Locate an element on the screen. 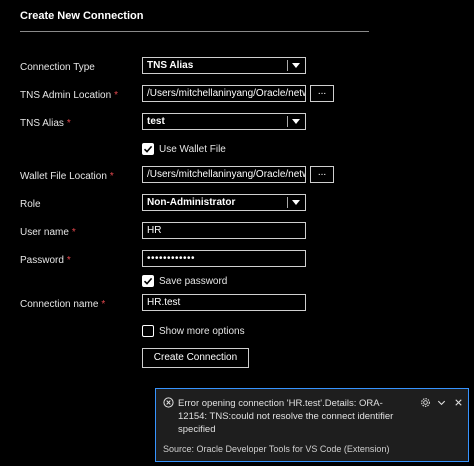 This screenshot has height=466, width=474. connection-name-input: HR.test is located at coordinates (224, 302).